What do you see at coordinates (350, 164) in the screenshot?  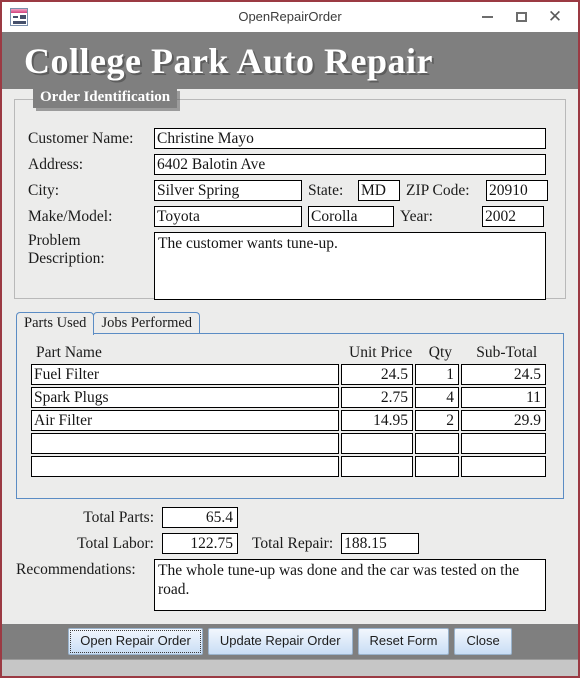 I see `address-input: 6402 Balotin Ave` at bounding box center [350, 164].